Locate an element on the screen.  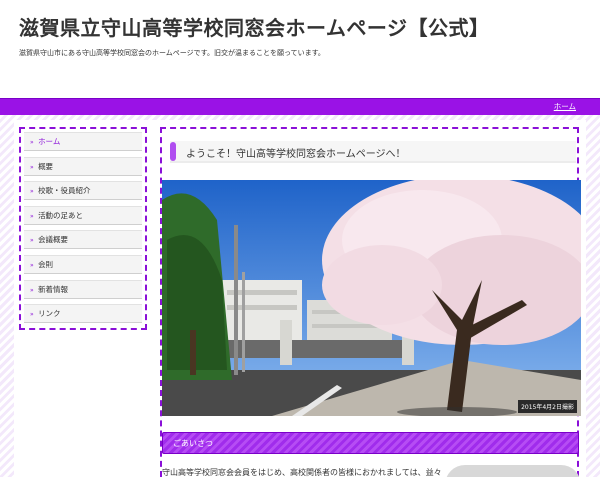
sidebar-item-activities: » 活動の足あと is located at coordinates (83, 215).